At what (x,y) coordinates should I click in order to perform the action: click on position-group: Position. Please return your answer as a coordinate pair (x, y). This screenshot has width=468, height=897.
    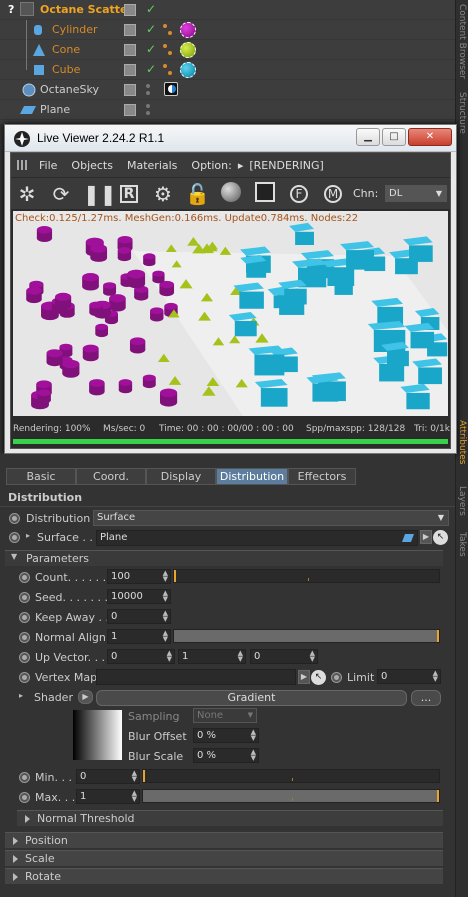
    Looking at the image, I should click on (224, 840).